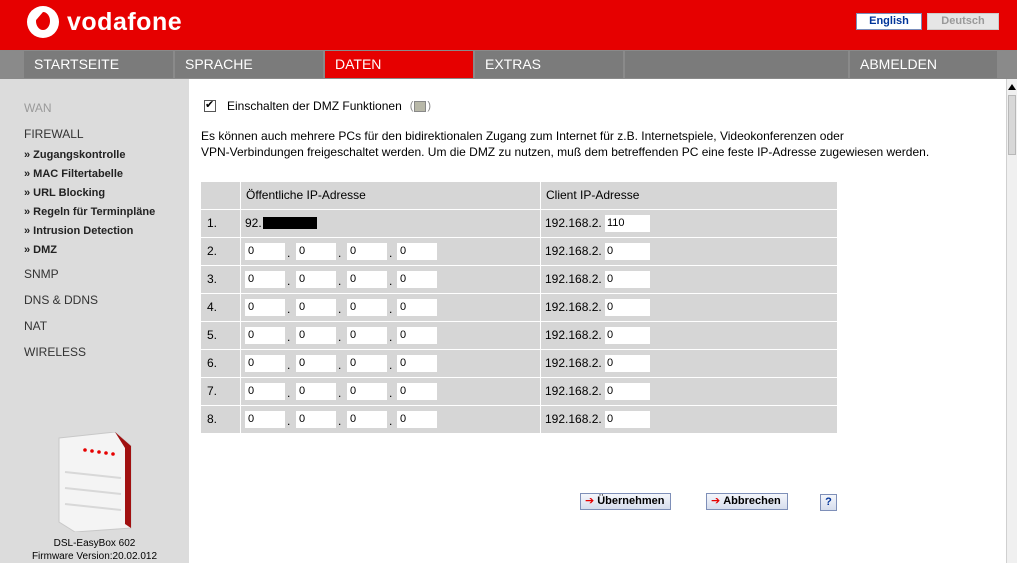 This screenshot has width=1017, height=563. What do you see at coordinates (221, 223) in the screenshot?
I see `row-number: 1.` at bounding box center [221, 223].